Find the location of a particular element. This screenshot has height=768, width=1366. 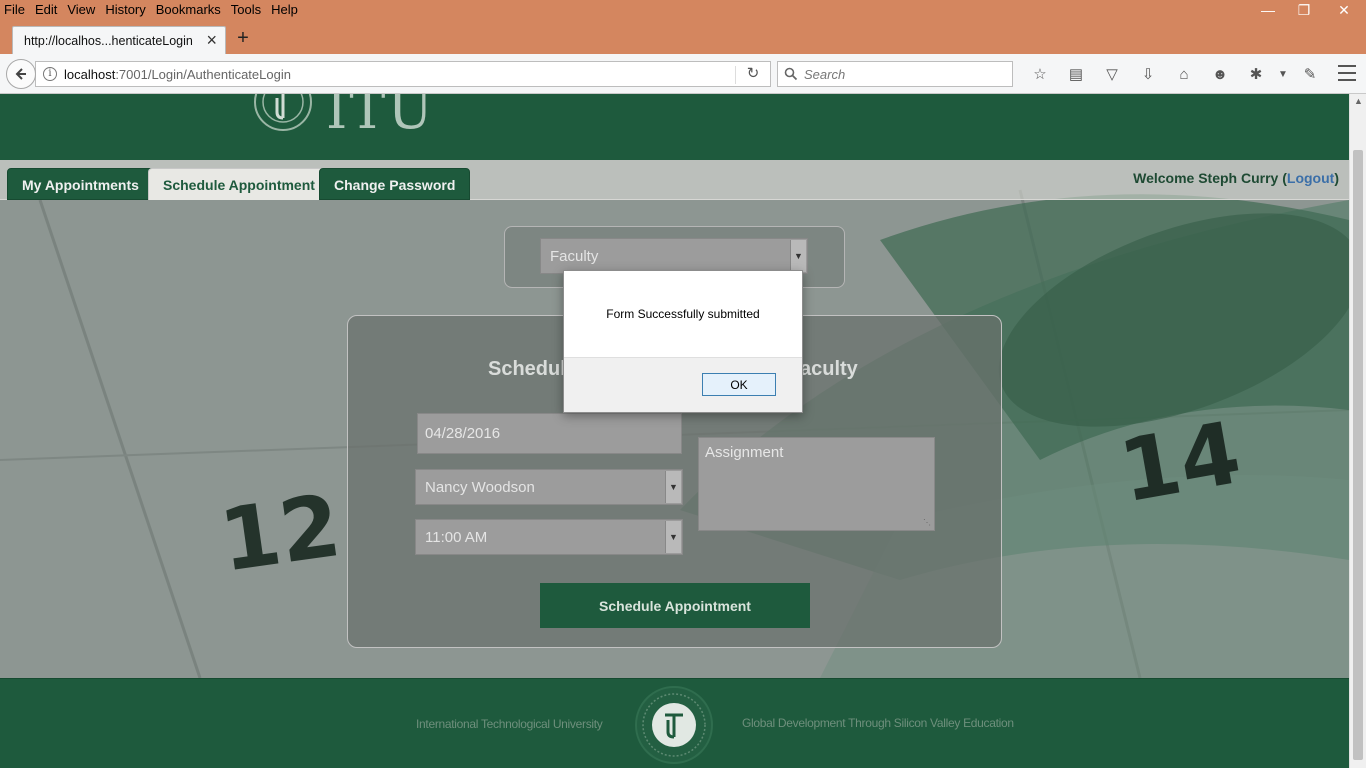

itu-logo-text: ITU is located at coordinates (380, 117).